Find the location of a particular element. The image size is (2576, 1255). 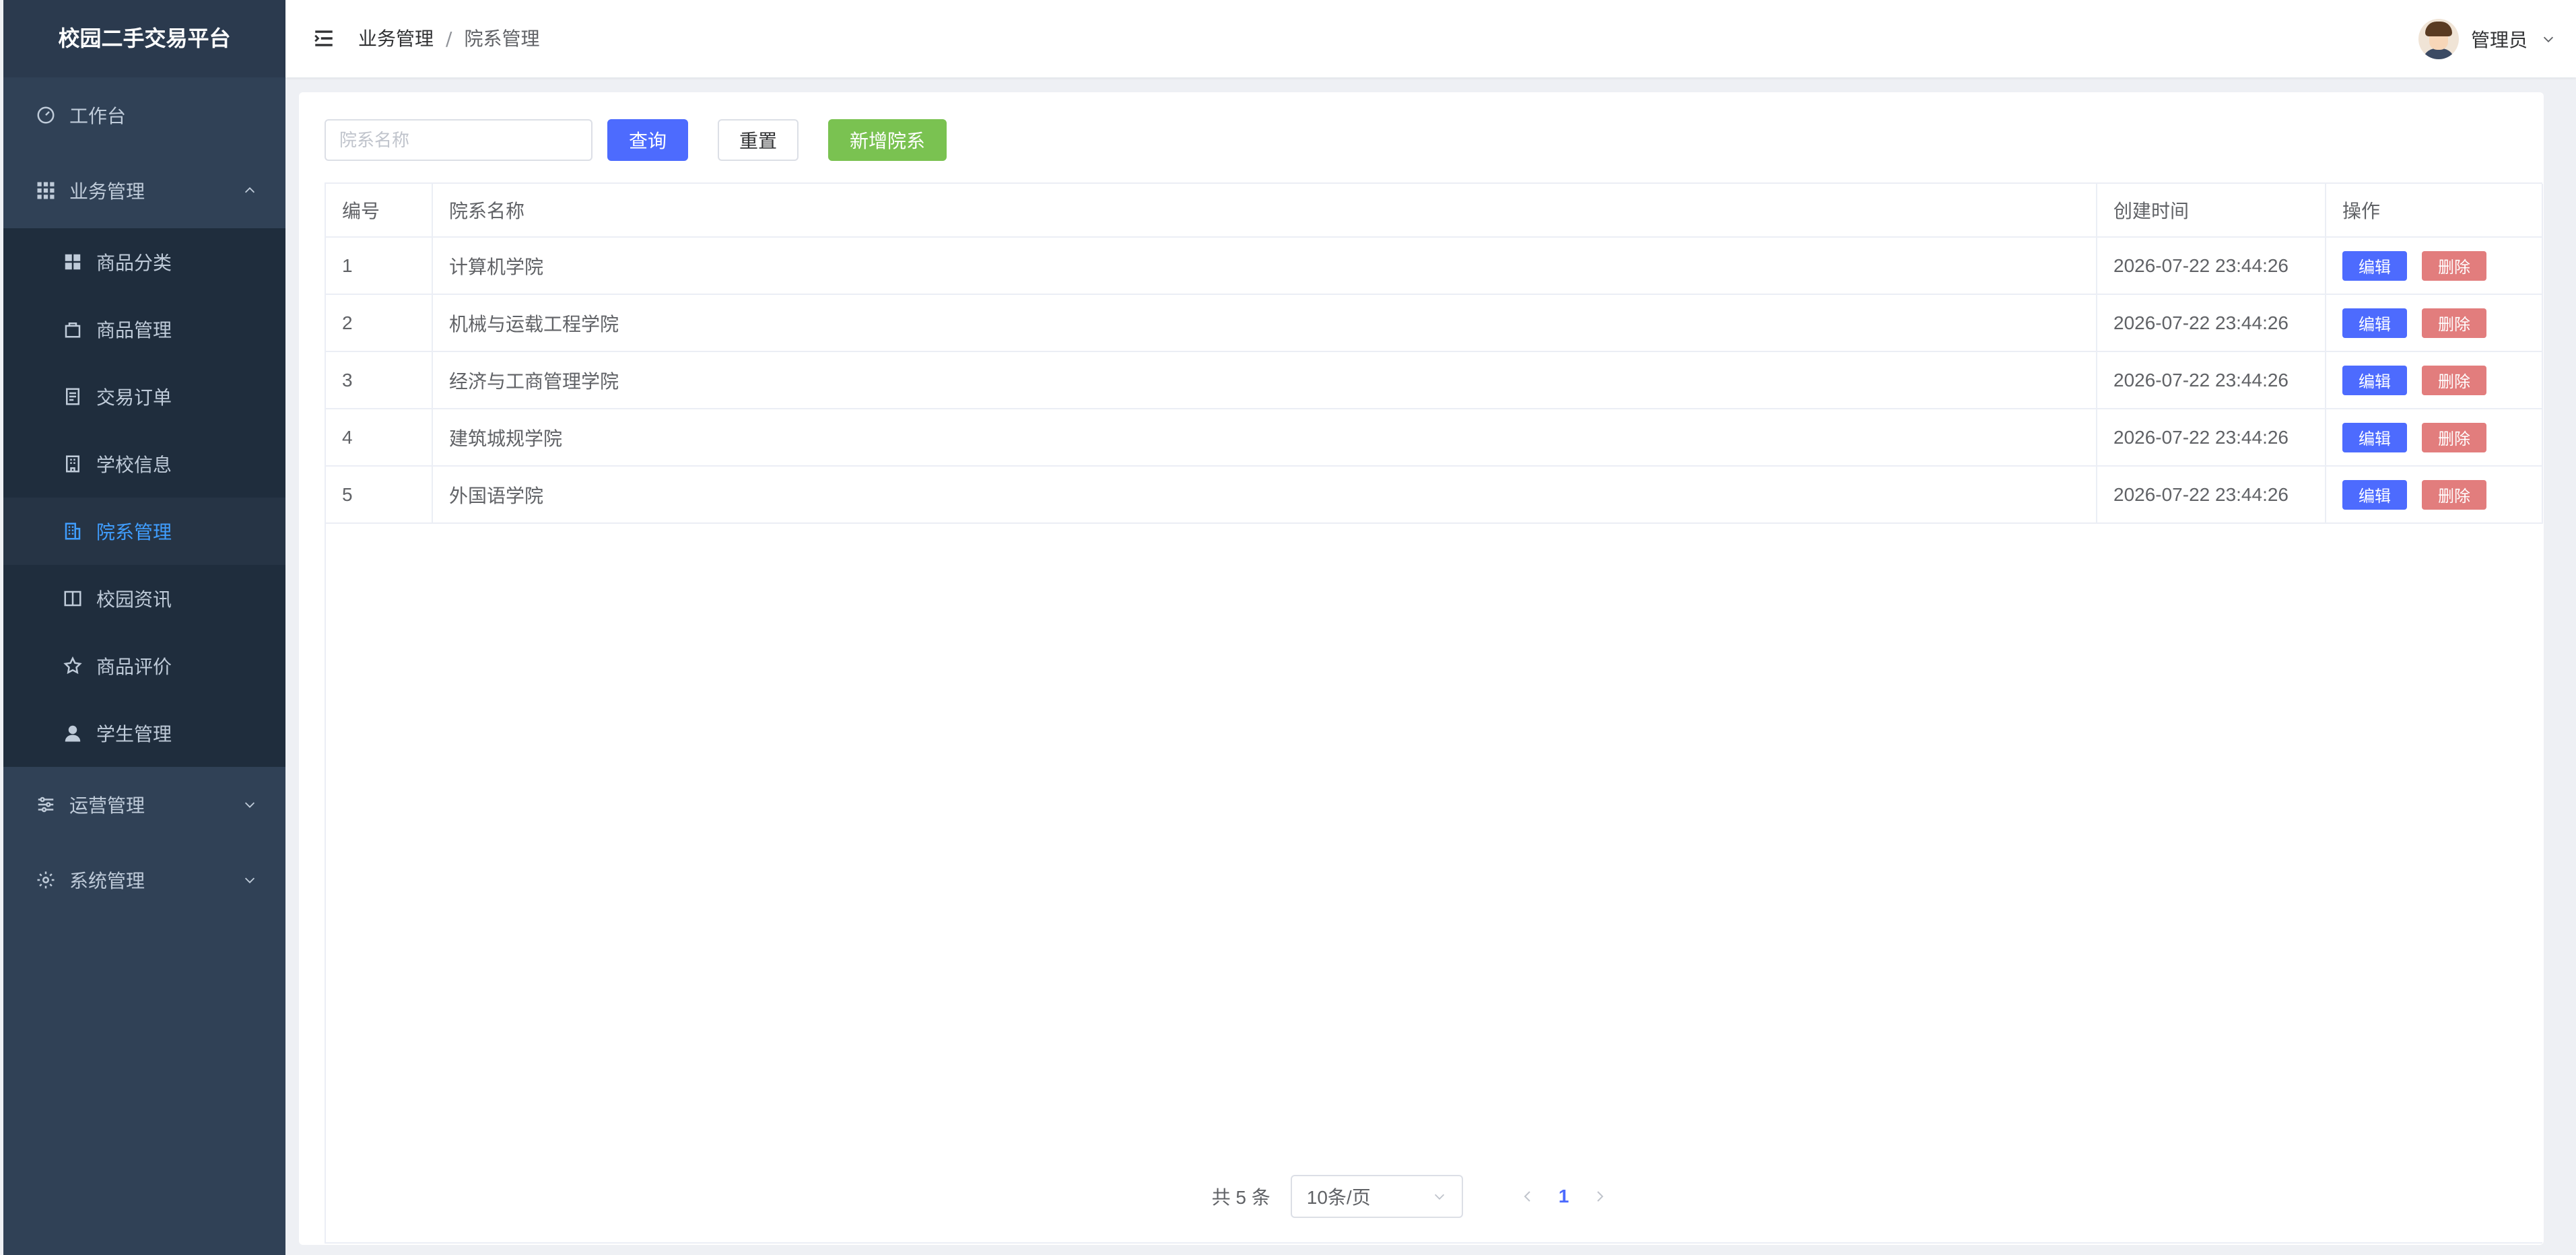

table-row: 2 机械与运载工程学院 2026-07-22 23:44:26 编辑 删除 is located at coordinates (1435, 323).